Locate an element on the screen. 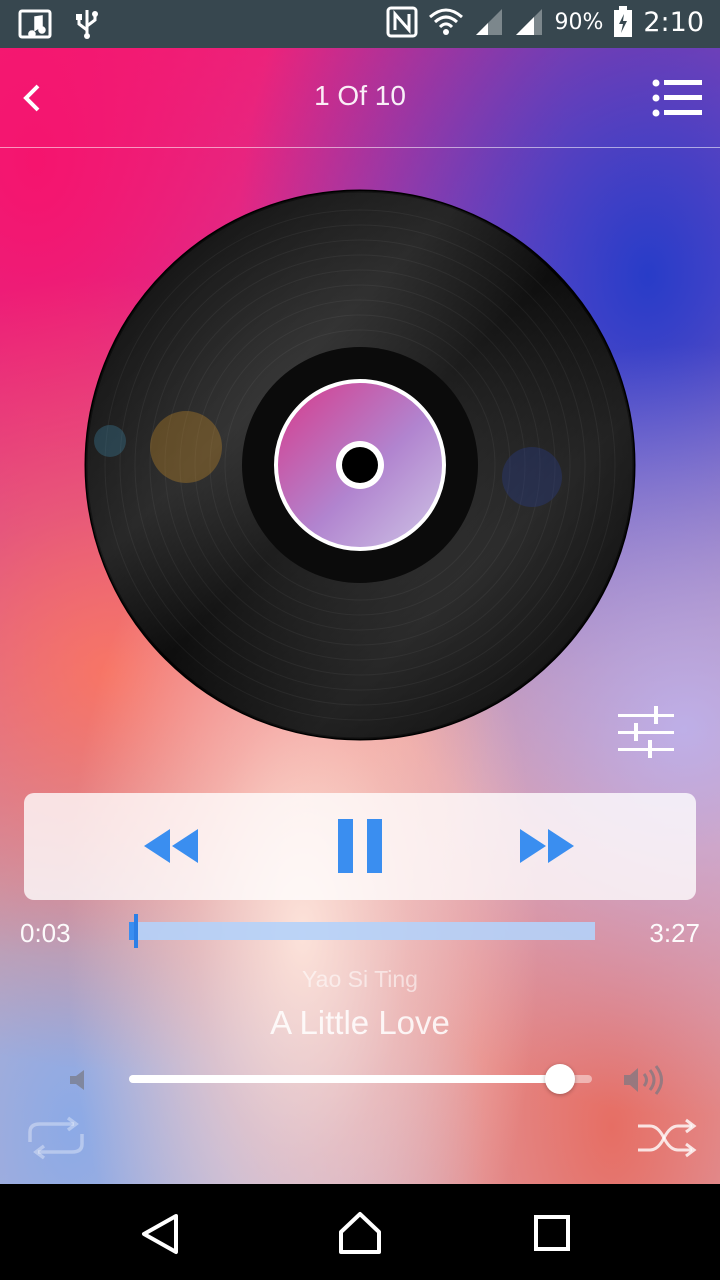  next-button is located at coordinates (547, 846).